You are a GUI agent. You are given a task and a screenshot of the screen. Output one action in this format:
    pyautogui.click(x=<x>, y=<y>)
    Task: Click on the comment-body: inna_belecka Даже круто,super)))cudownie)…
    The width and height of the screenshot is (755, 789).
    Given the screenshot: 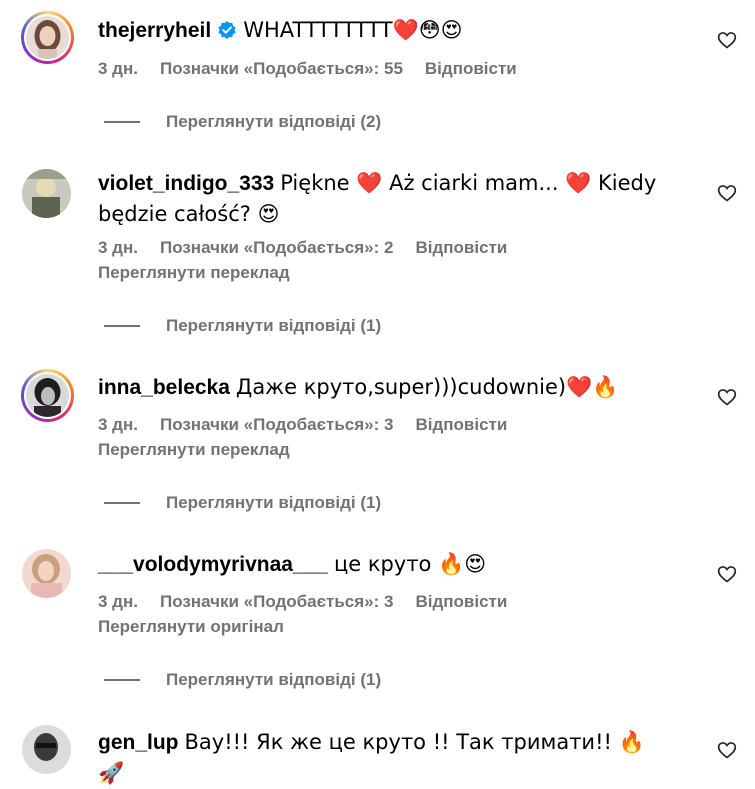 What is the action you would take?
    pyautogui.click(x=383, y=387)
    